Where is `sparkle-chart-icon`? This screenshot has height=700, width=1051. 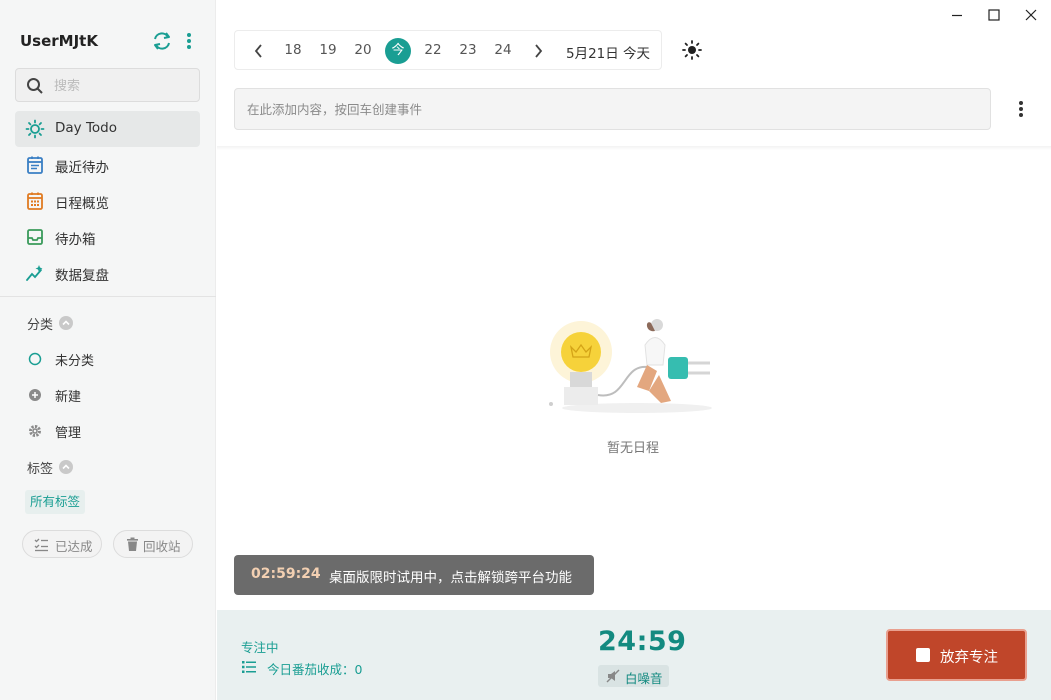 sparkle-chart-icon is located at coordinates (34, 273).